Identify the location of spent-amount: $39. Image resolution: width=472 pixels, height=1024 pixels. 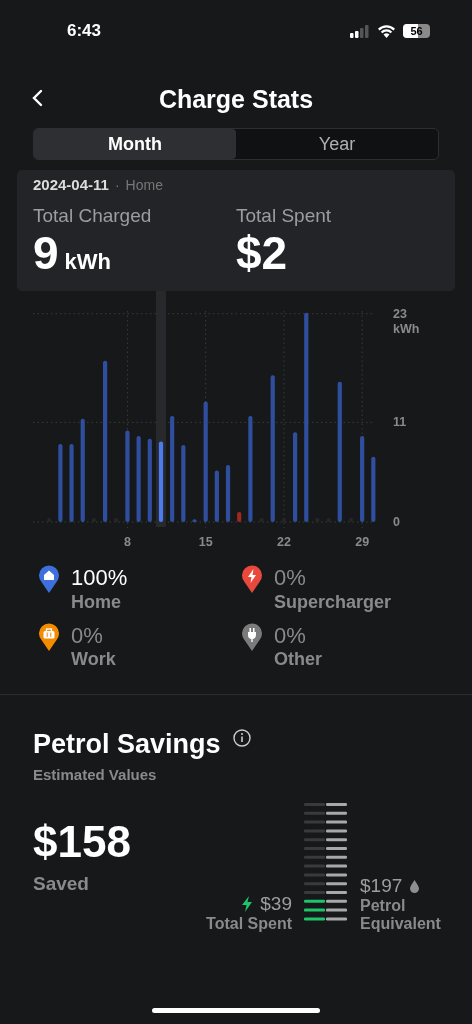
(276, 904).